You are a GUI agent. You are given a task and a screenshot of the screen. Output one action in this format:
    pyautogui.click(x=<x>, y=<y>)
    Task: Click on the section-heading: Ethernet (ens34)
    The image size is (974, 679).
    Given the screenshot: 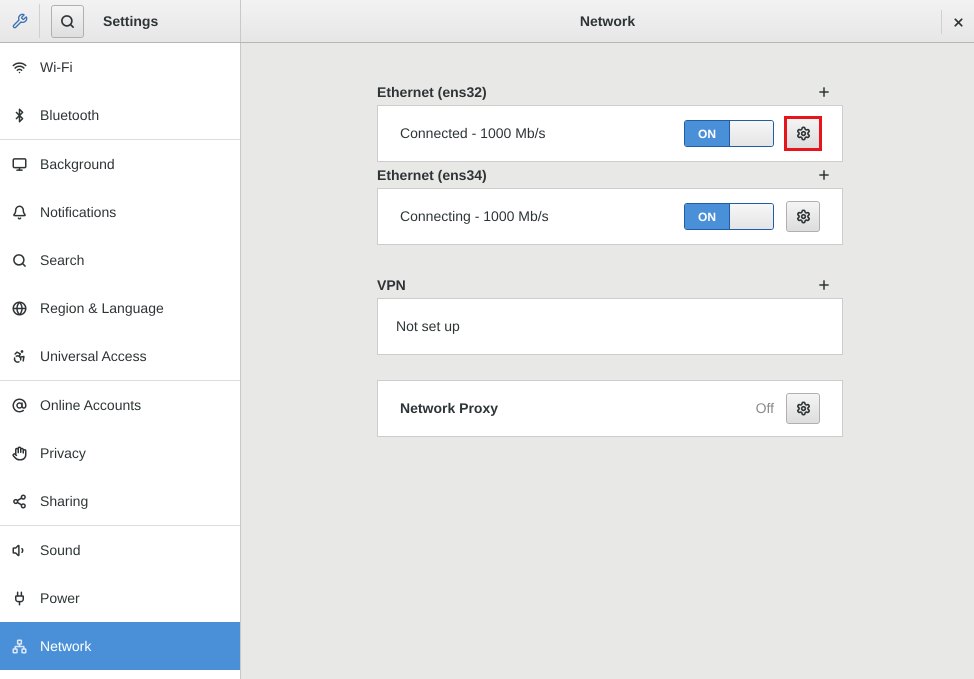 What is the action you would take?
    pyautogui.click(x=432, y=175)
    